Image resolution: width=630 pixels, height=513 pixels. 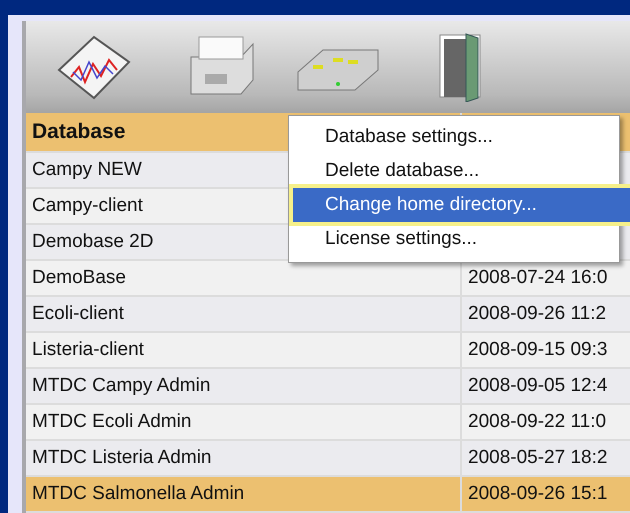 What do you see at coordinates (546, 350) in the screenshot?
I see `table-cell: 2008-09-15 09:3` at bounding box center [546, 350].